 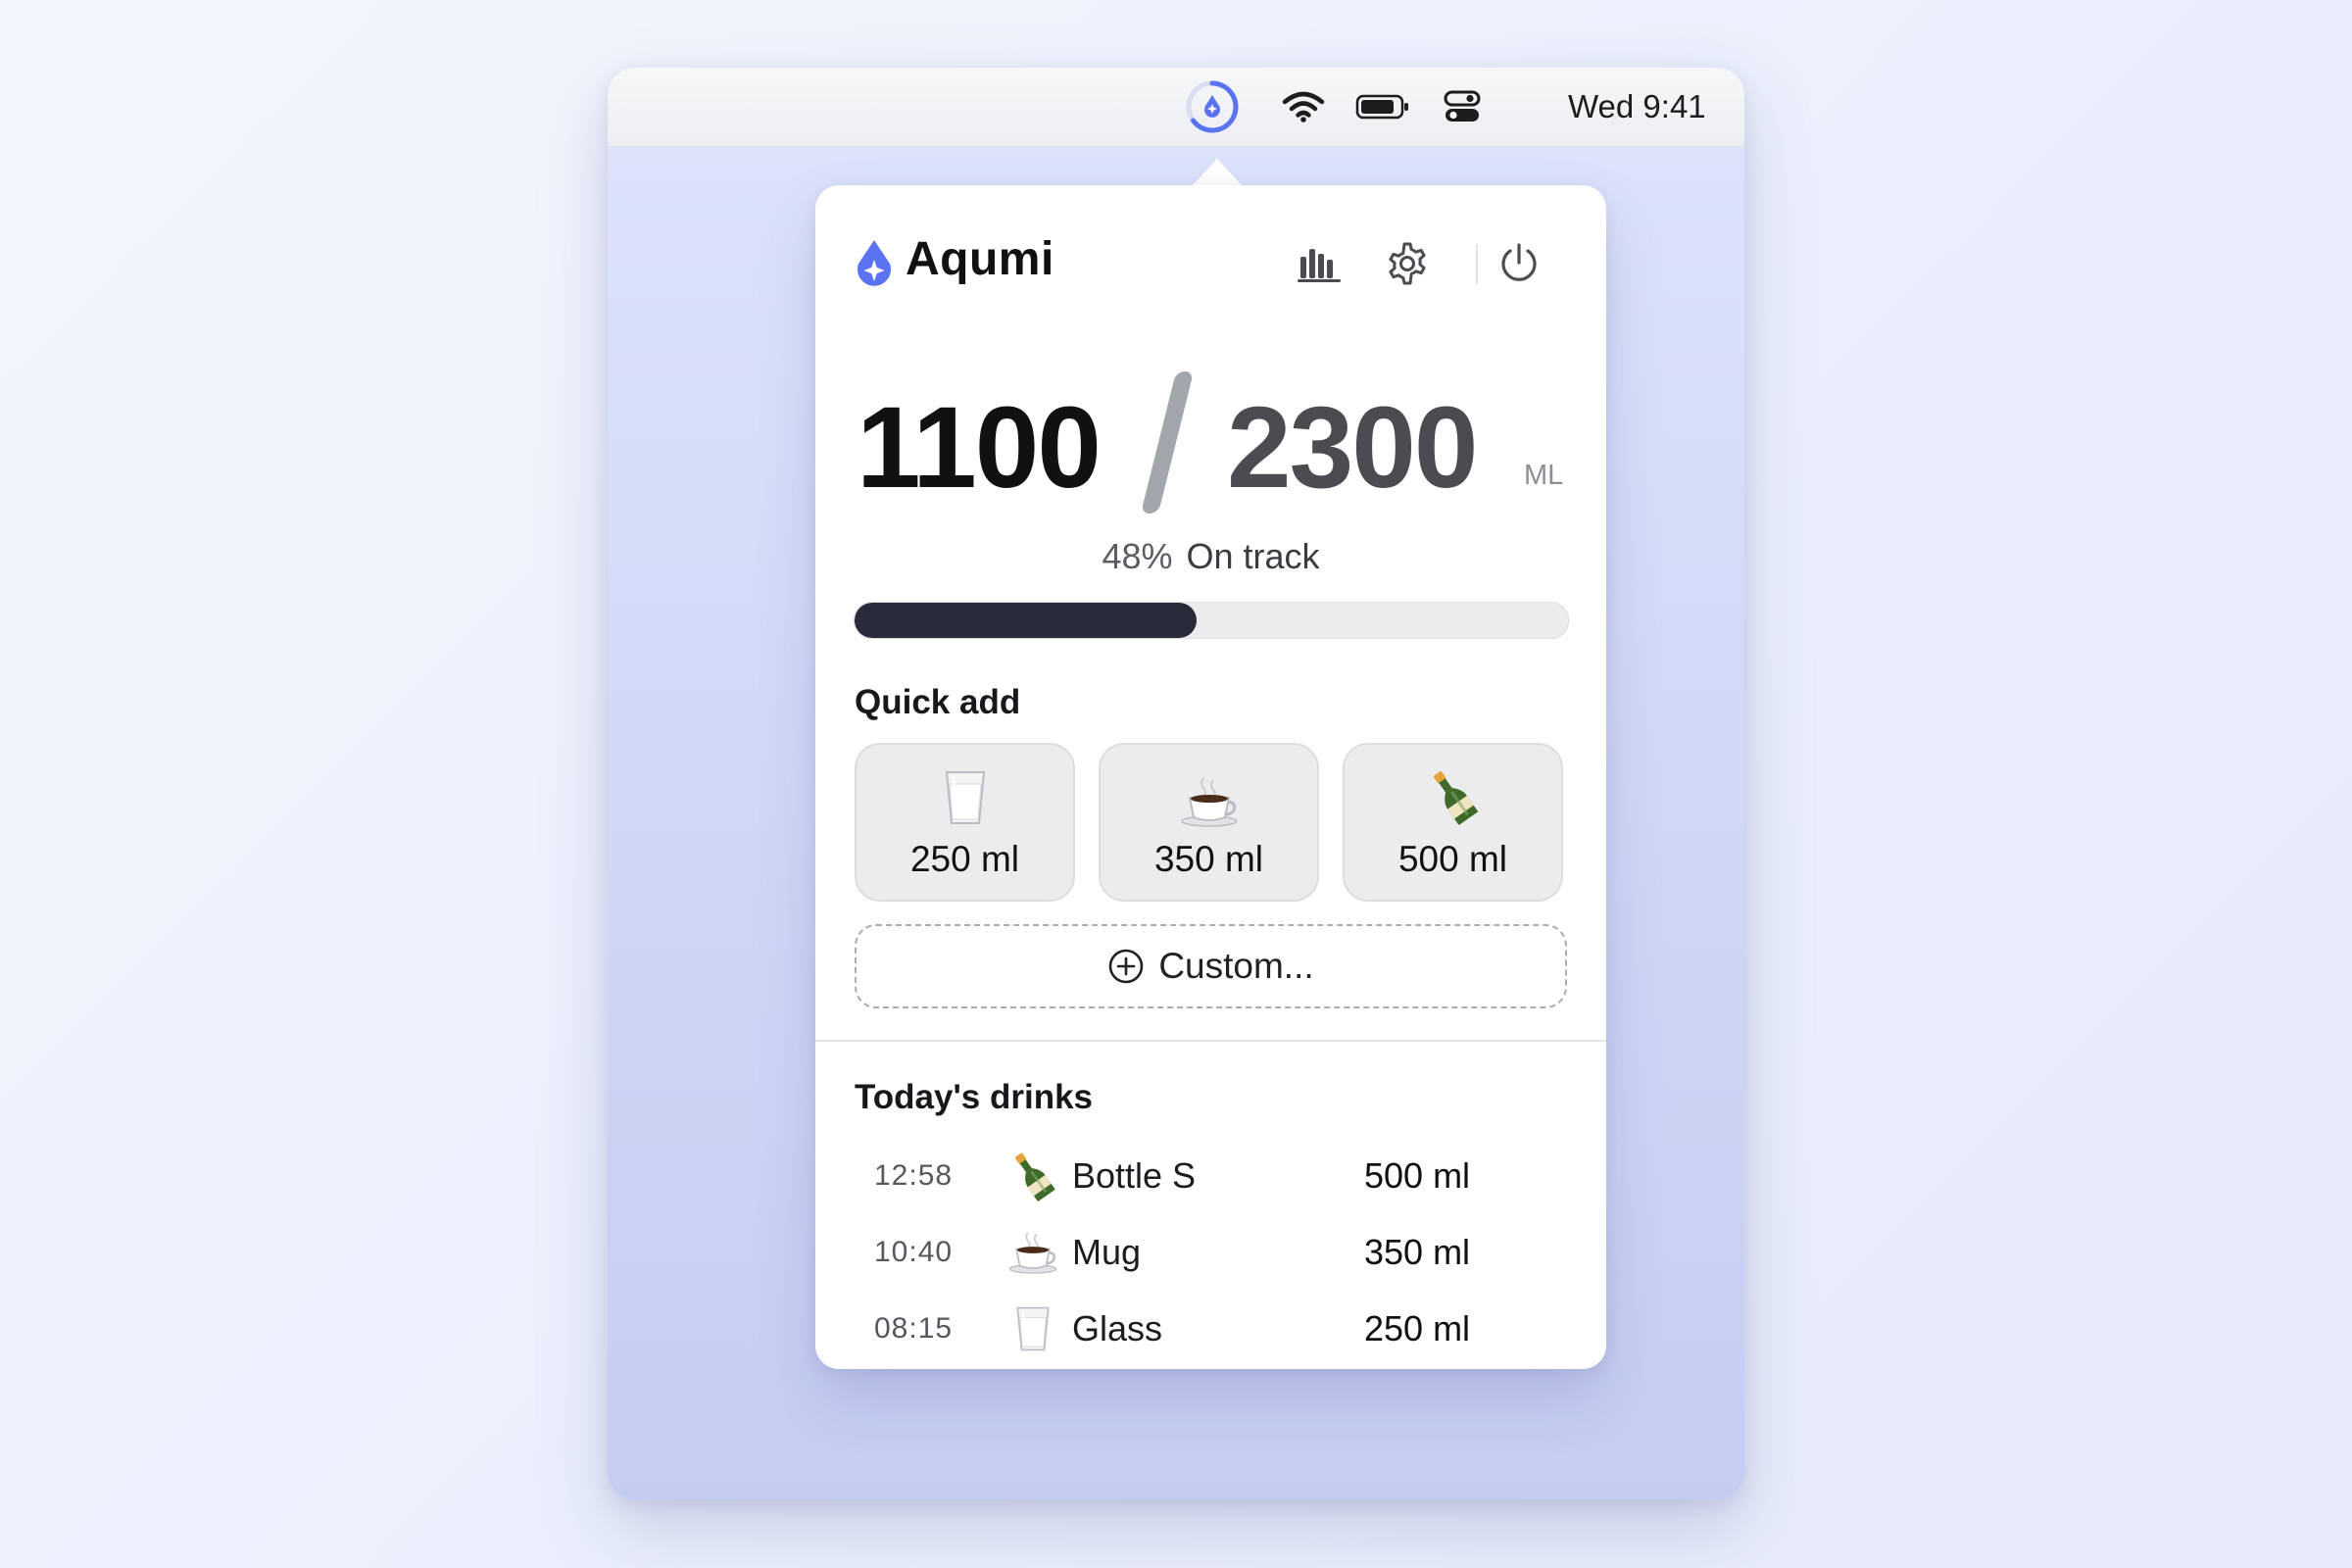 What do you see at coordinates (1134, 1175) in the screenshot?
I see `drink-name: Bottle S` at bounding box center [1134, 1175].